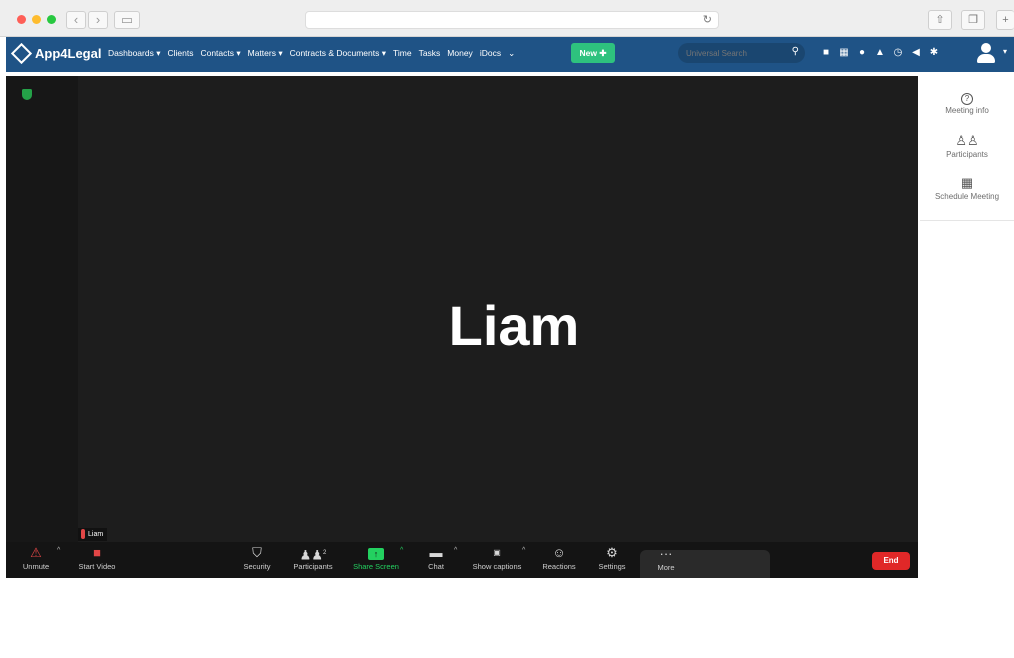 The width and height of the screenshot is (1014, 658). What do you see at coordinates (96, 534) in the screenshot?
I see `name-tag-label: Liam` at bounding box center [96, 534].